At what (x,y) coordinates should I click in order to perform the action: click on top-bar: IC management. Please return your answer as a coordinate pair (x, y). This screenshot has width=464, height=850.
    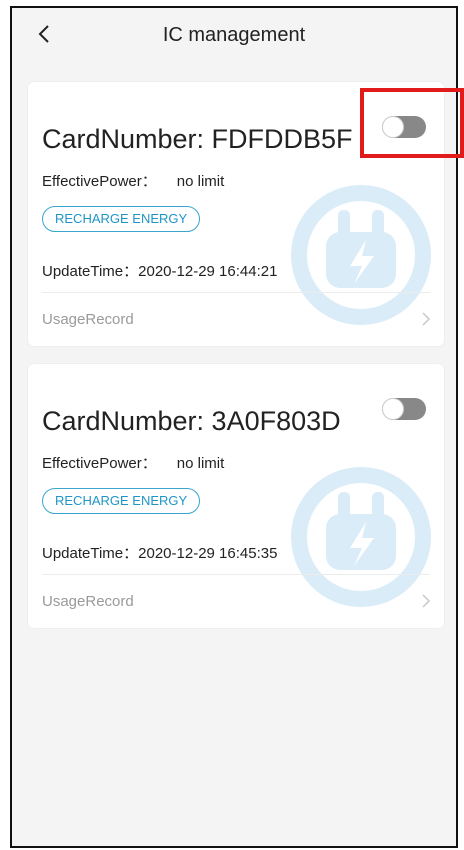
    Looking at the image, I should click on (234, 36).